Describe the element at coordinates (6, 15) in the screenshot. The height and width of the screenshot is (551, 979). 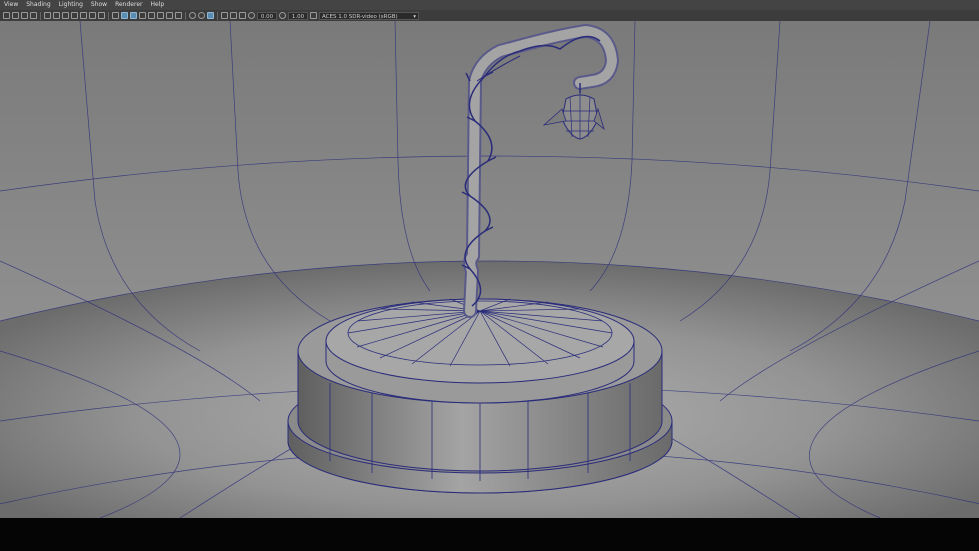
I see `select-camera-icon` at that location.